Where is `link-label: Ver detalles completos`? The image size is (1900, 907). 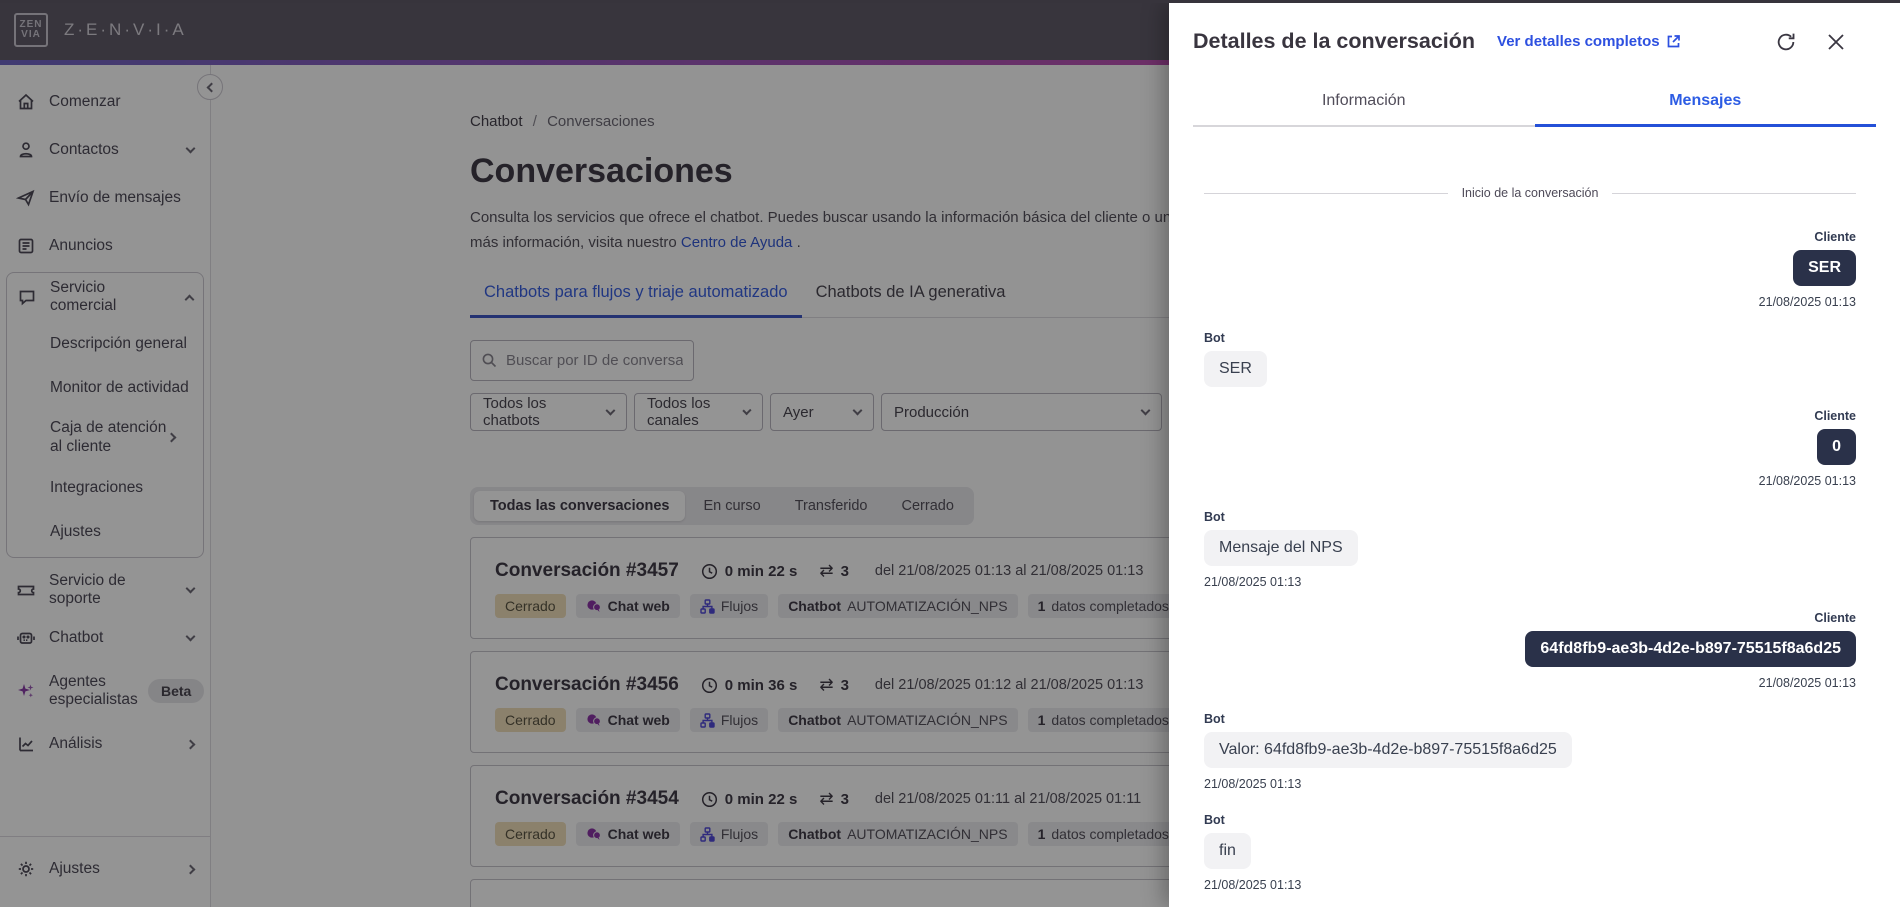
link-label: Ver detalles completos is located at coordinates (1578, 41).